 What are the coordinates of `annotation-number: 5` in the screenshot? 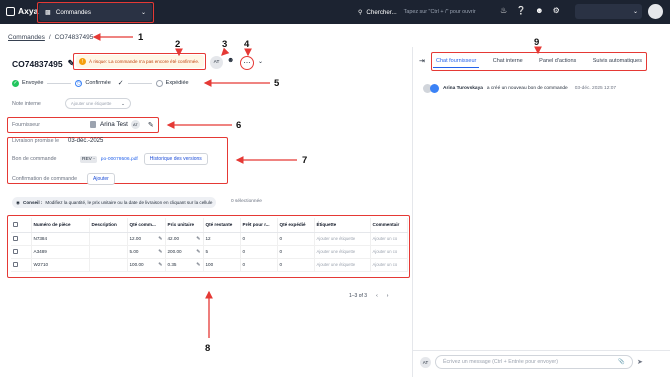 It's located at (277, 83).